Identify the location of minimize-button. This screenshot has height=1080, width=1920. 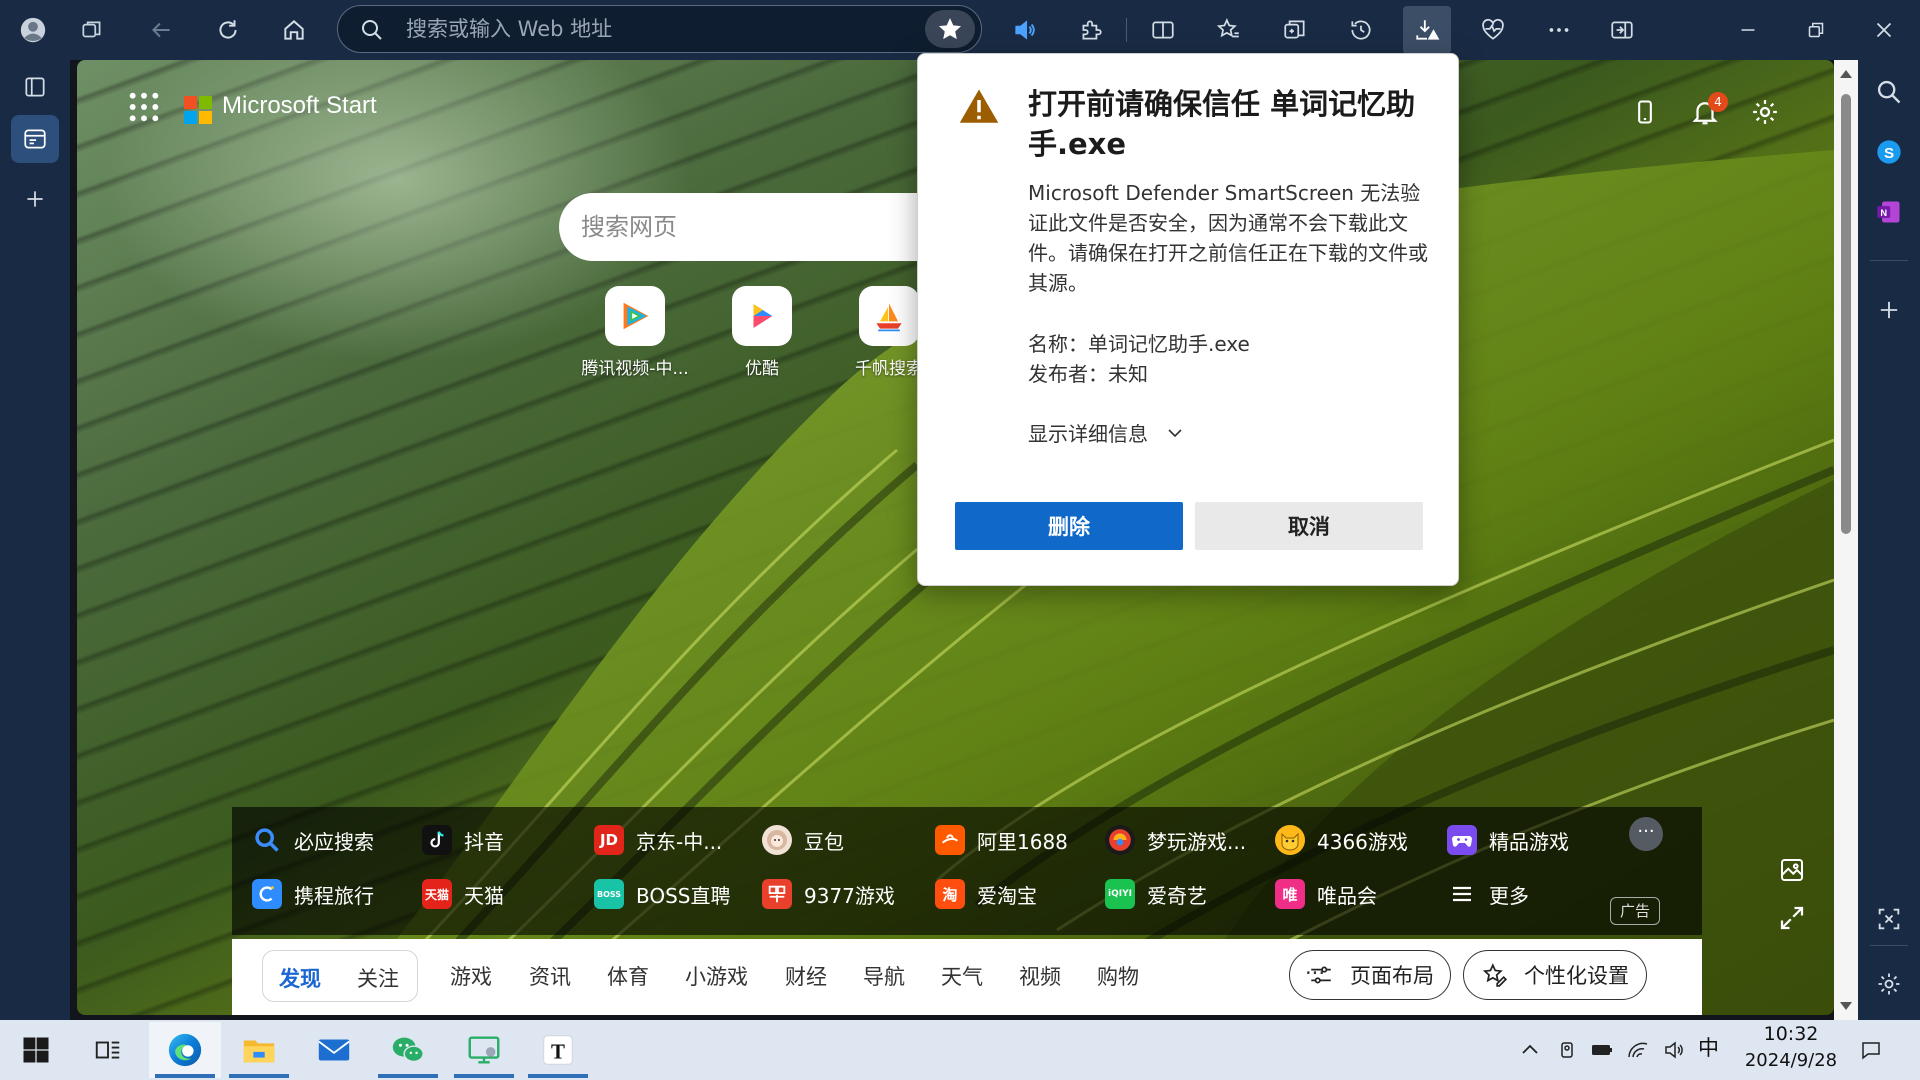
(1748, 30).